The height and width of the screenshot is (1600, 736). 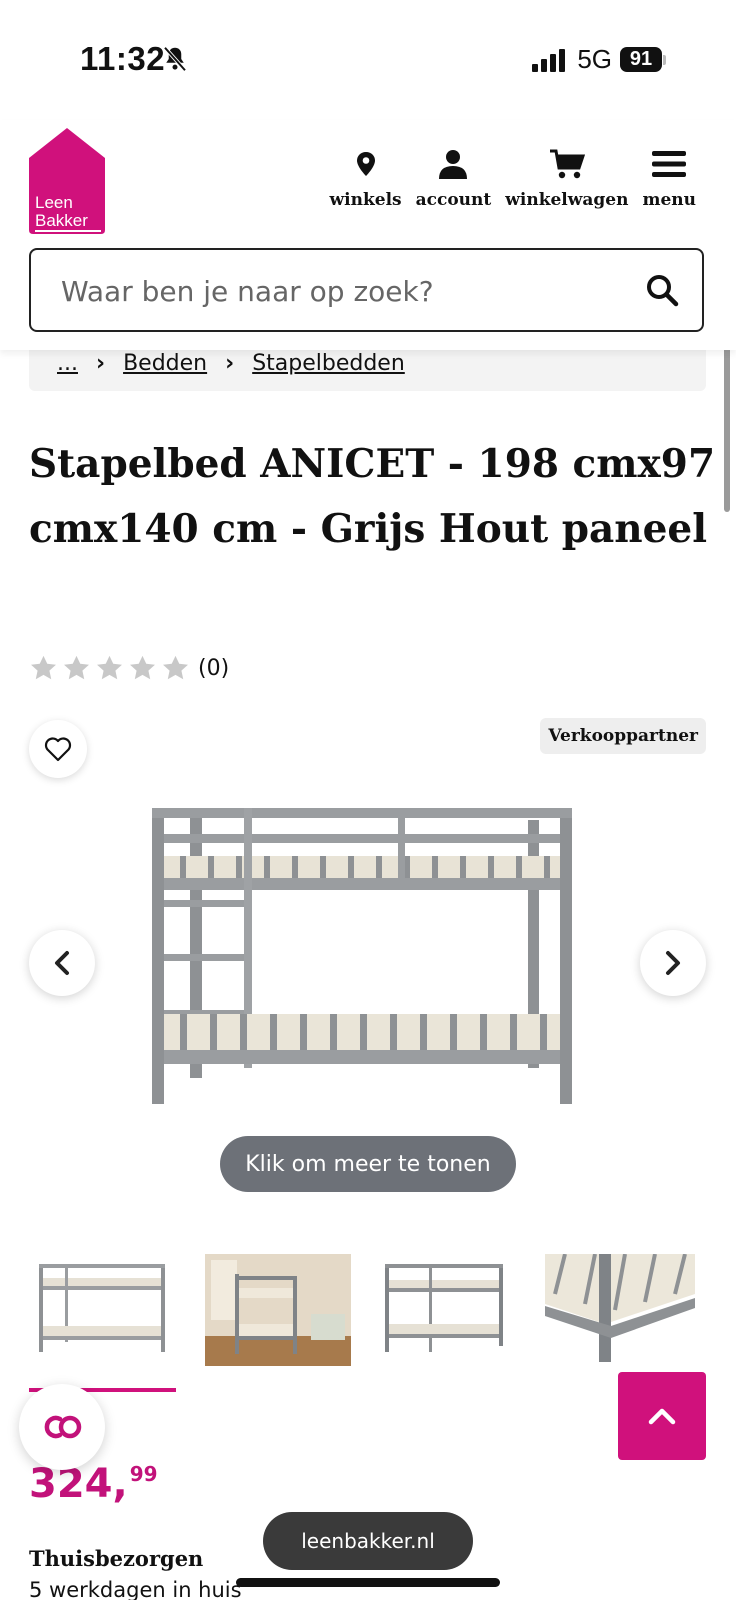 What do you see at coordinates (214, 668) in the screenshot?
I see `rating-count: (0)` at bounding box center [214, 668].